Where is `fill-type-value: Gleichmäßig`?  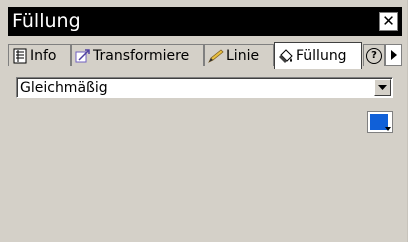
fill-type-value: Gleichmäßig is located at coordinates (64, 88).